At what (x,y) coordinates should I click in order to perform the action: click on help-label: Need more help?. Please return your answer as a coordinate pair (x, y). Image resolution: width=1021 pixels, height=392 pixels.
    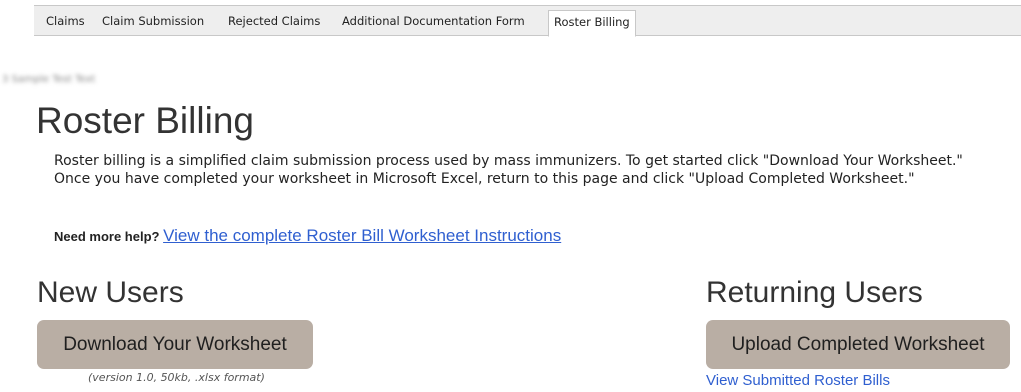
    Looking at the image, I should click on (107, 236).